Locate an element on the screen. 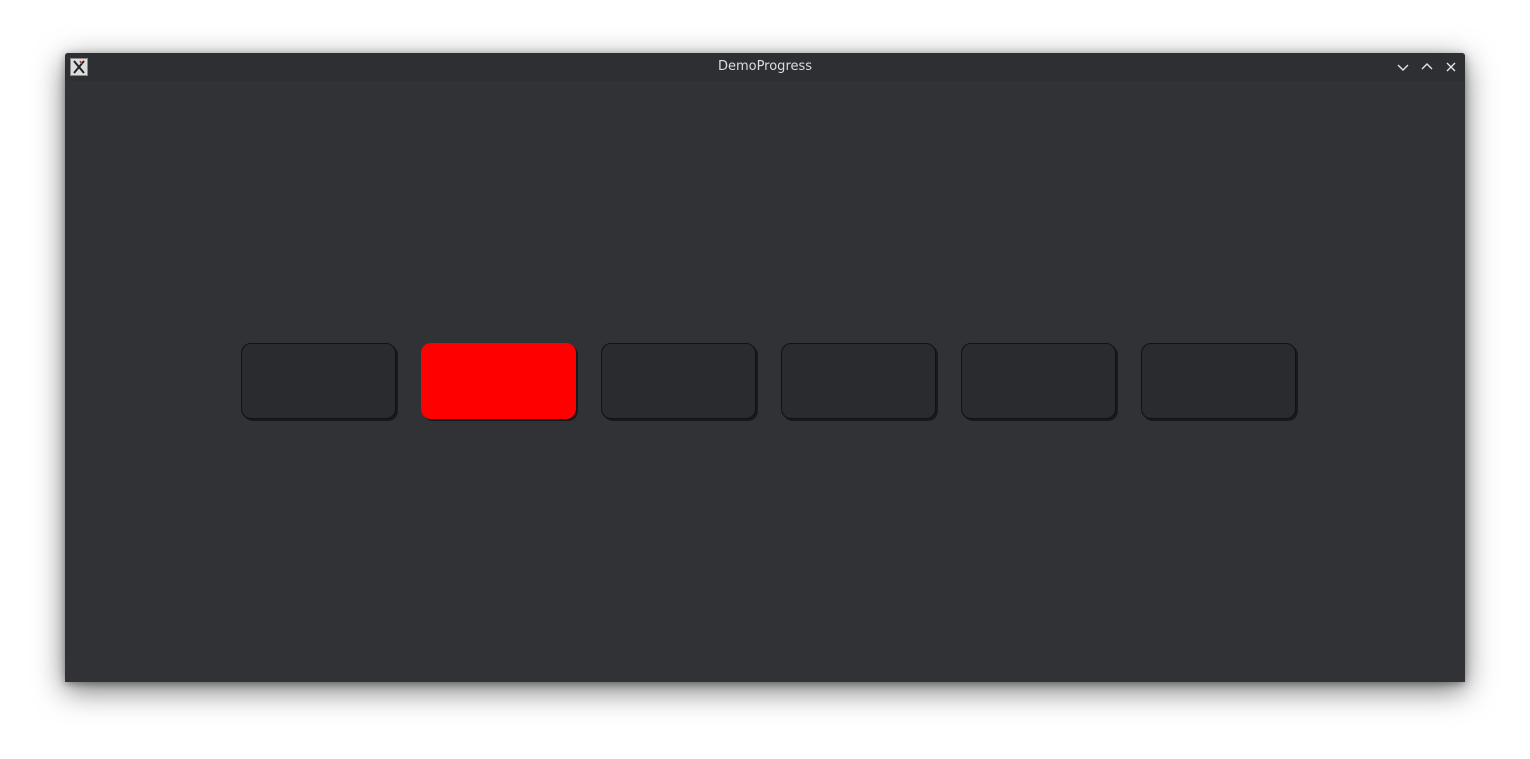  minimize-button is located at coordinates (1403, 67).